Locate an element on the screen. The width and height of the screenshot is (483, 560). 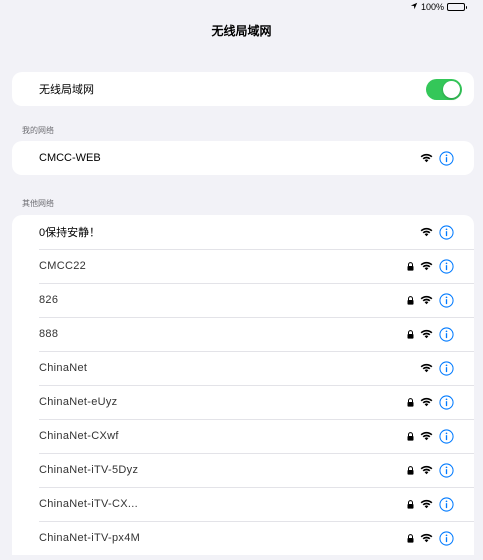
battery-icon is located at coordinates (457, 7).